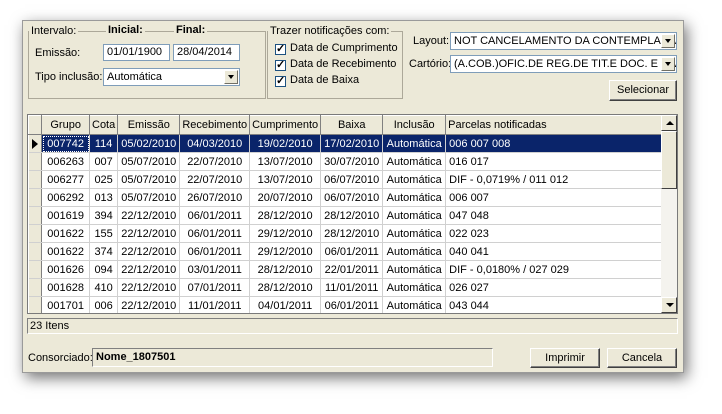  What do you see at coordinates (65, 269) in the screenshot?
I see `cell-grupo: 001626` at bounding box center [65, 269].